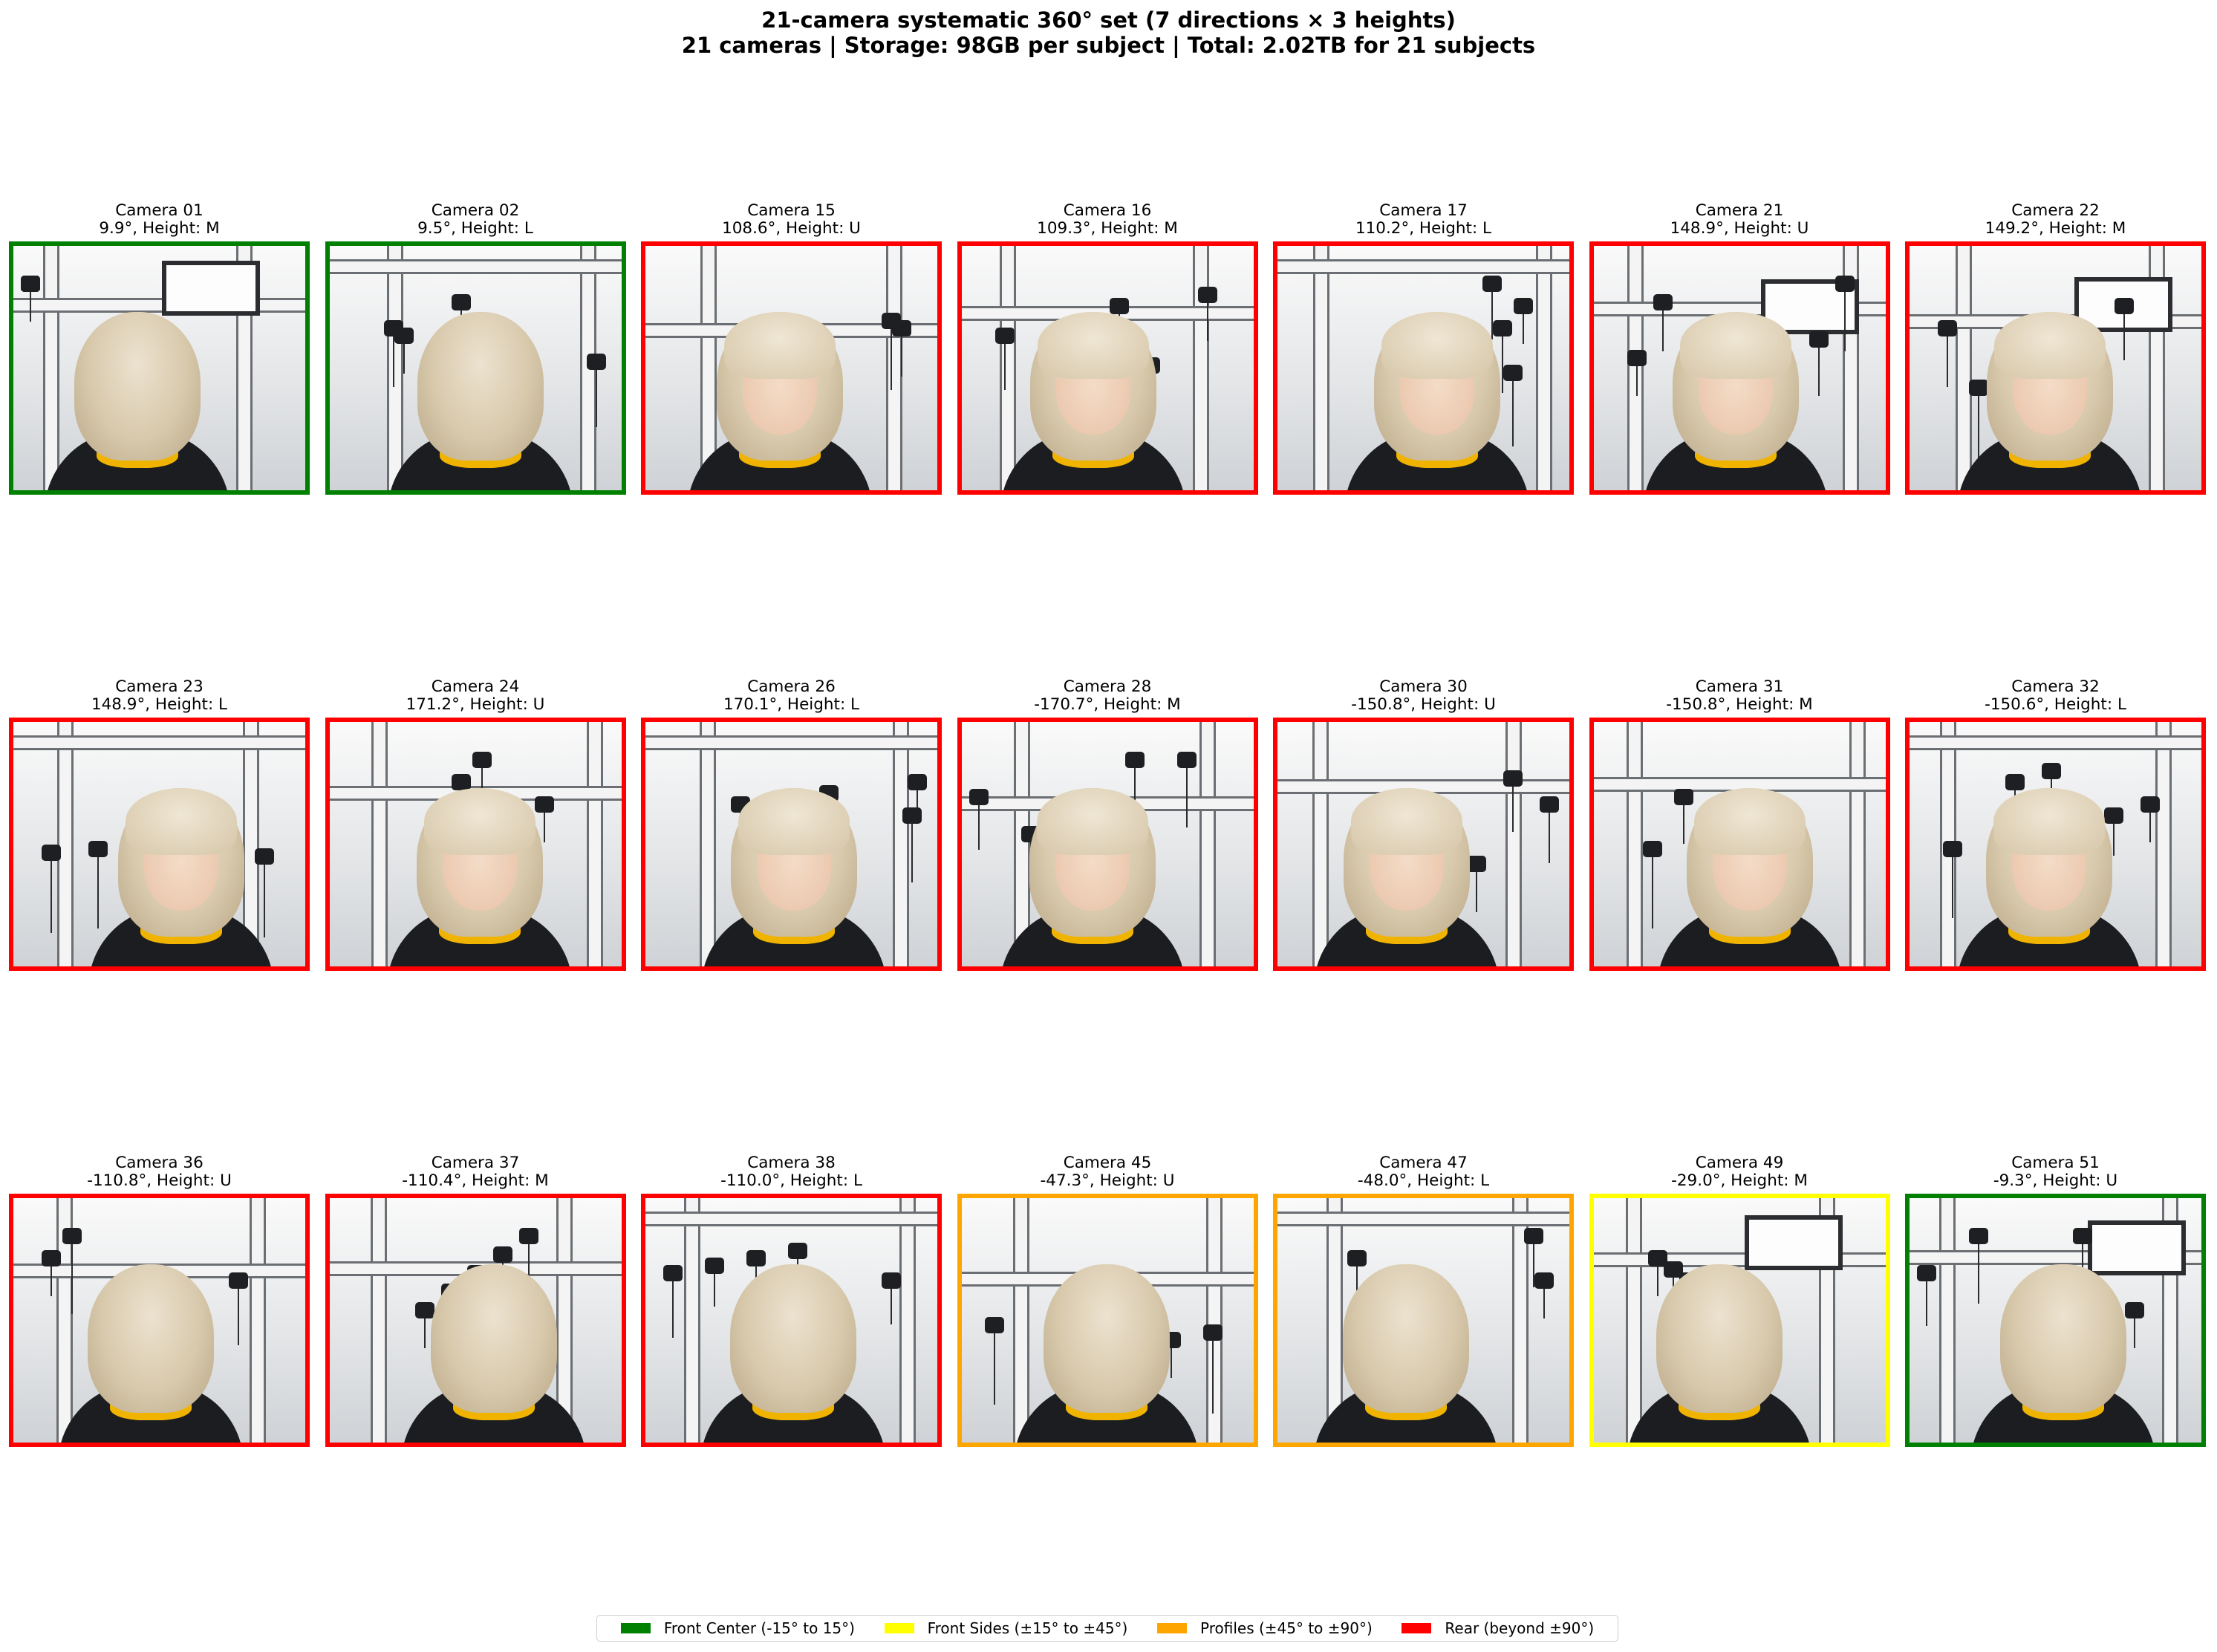 This screenshot has width=2217, height=1652. I want to click on camera-tile: Camera 22 149.2°, Height: M, so click(2055, 348).